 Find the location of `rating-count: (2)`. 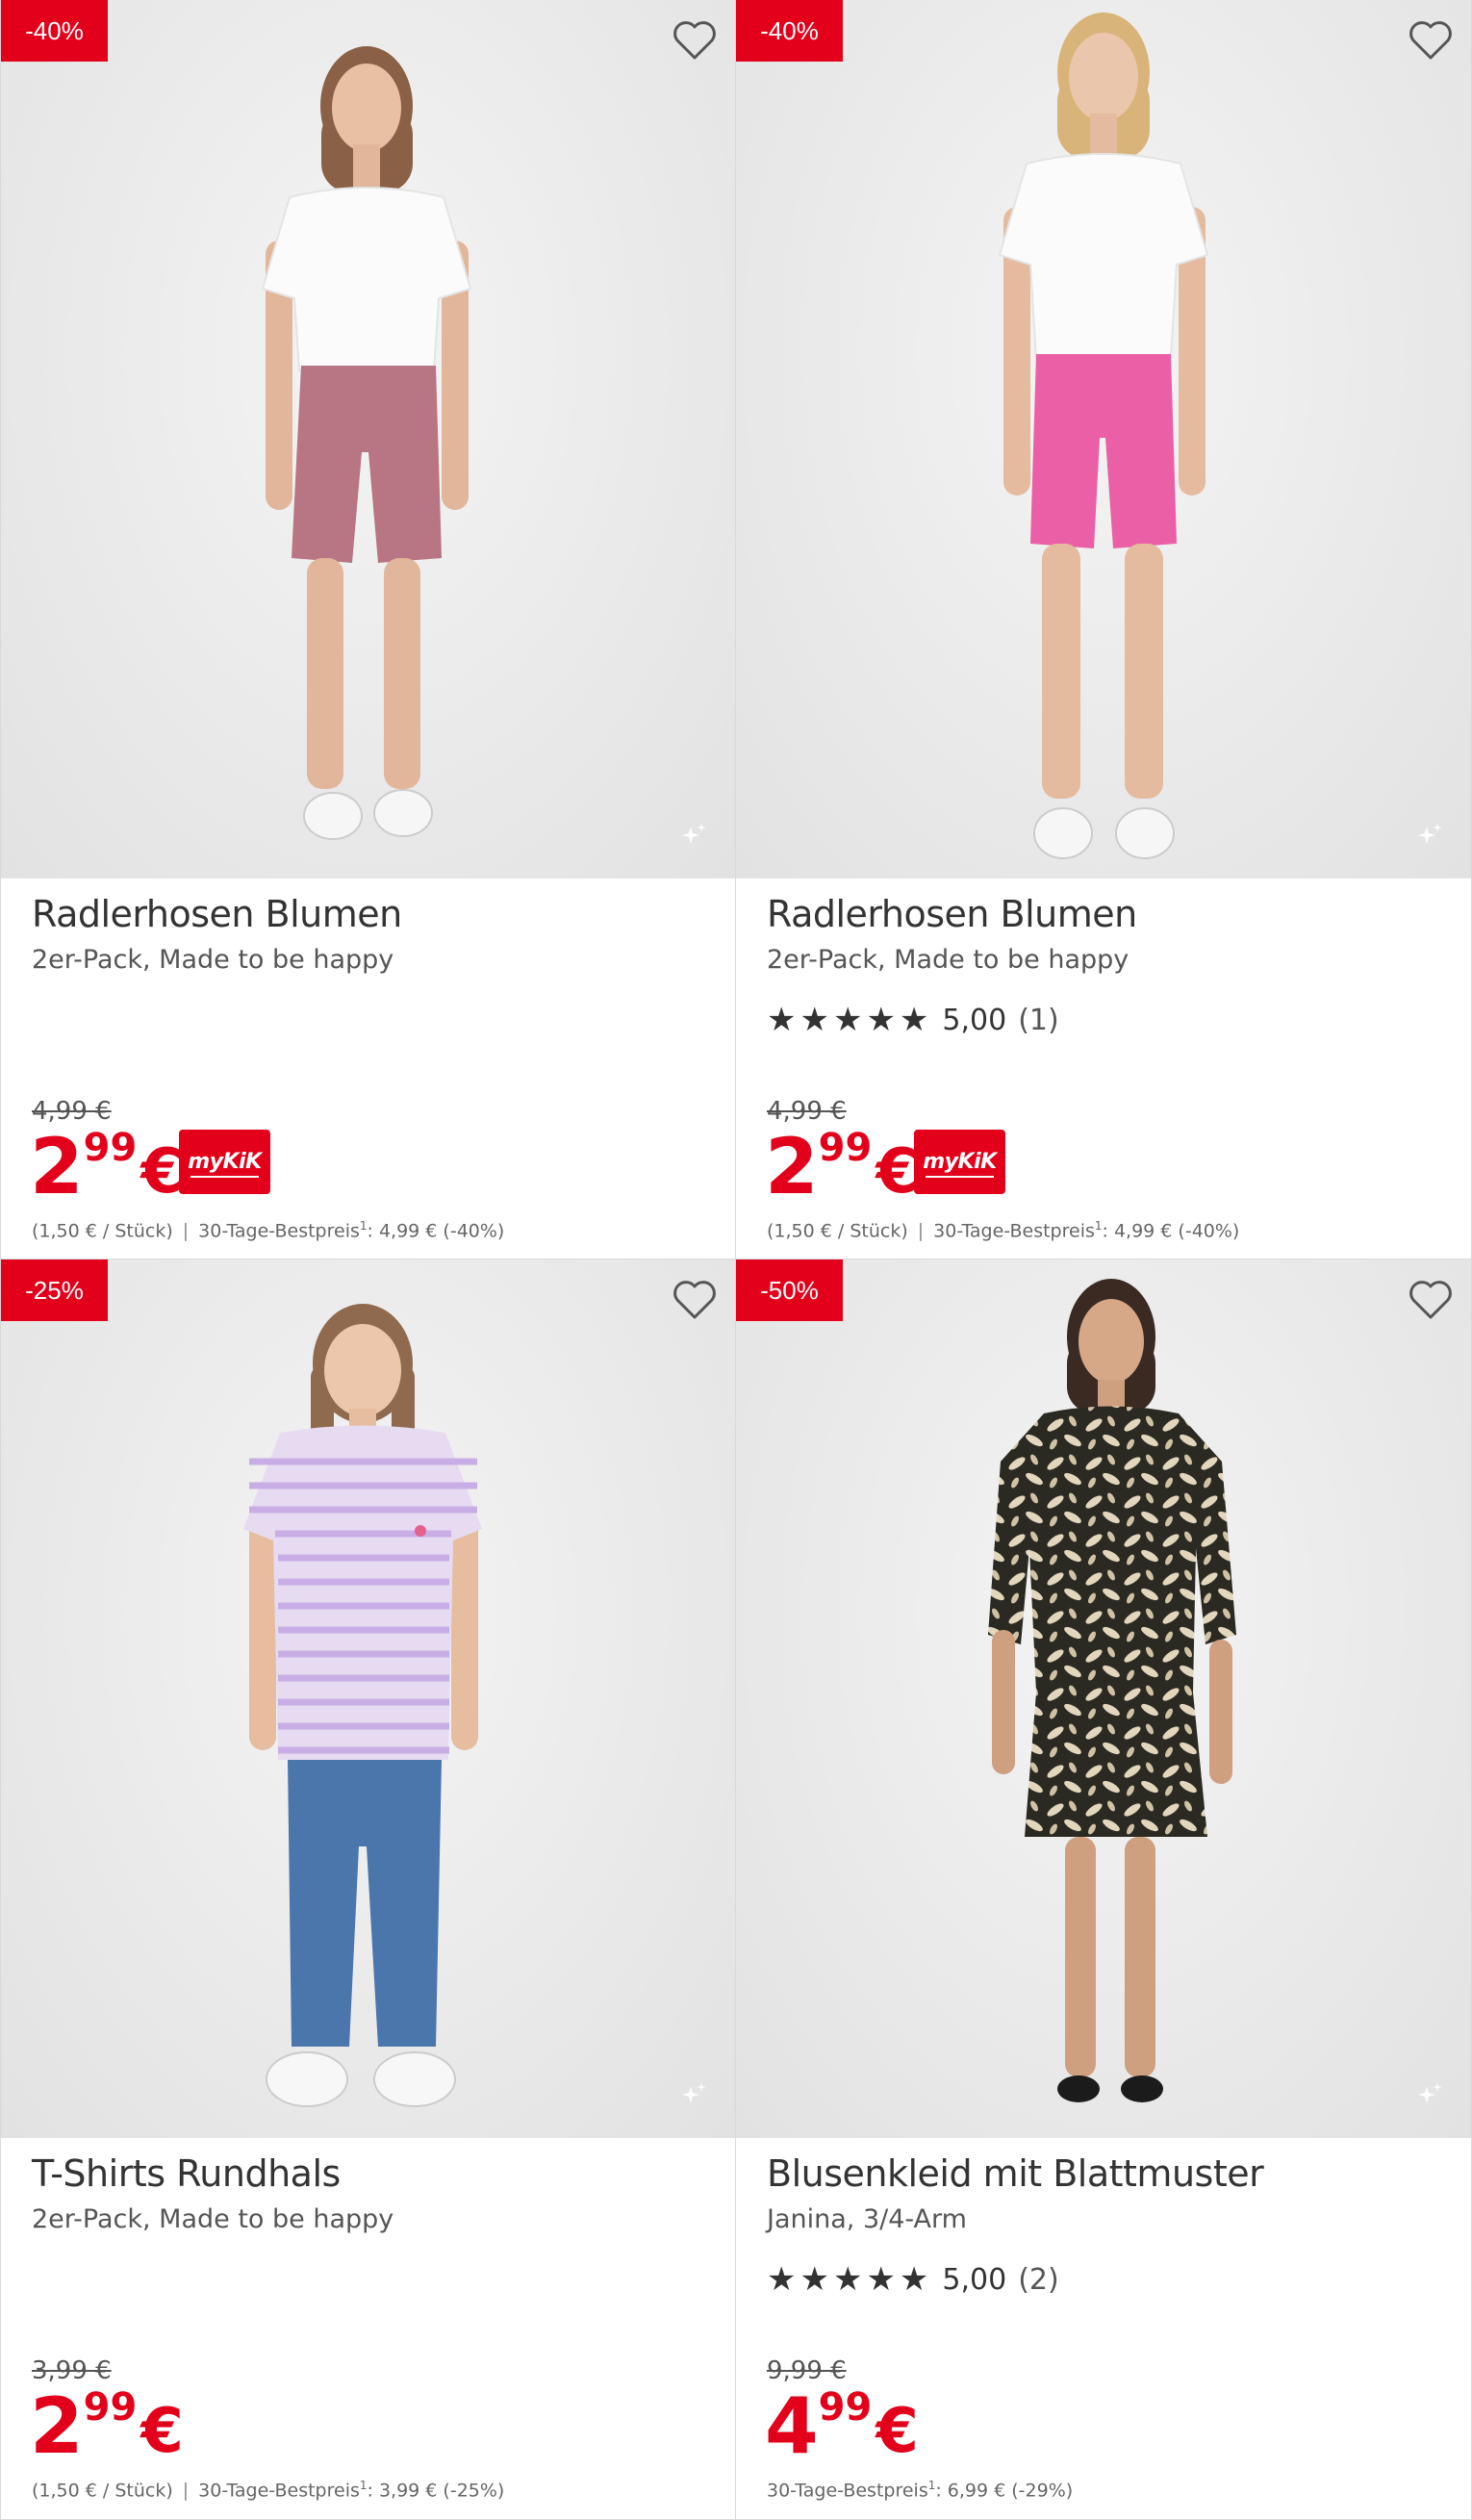

rating-count: (2) is located at coordinates (1038, 2279).